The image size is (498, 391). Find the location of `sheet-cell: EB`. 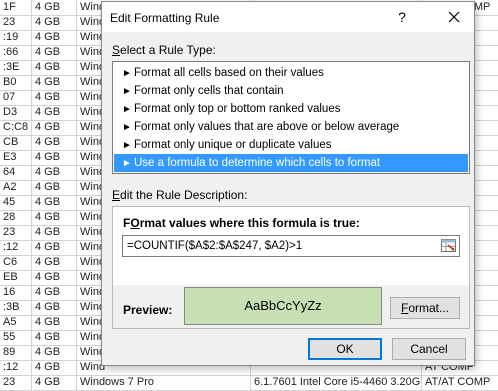

sheet-cell: EB is located at coordinates (16, 277).